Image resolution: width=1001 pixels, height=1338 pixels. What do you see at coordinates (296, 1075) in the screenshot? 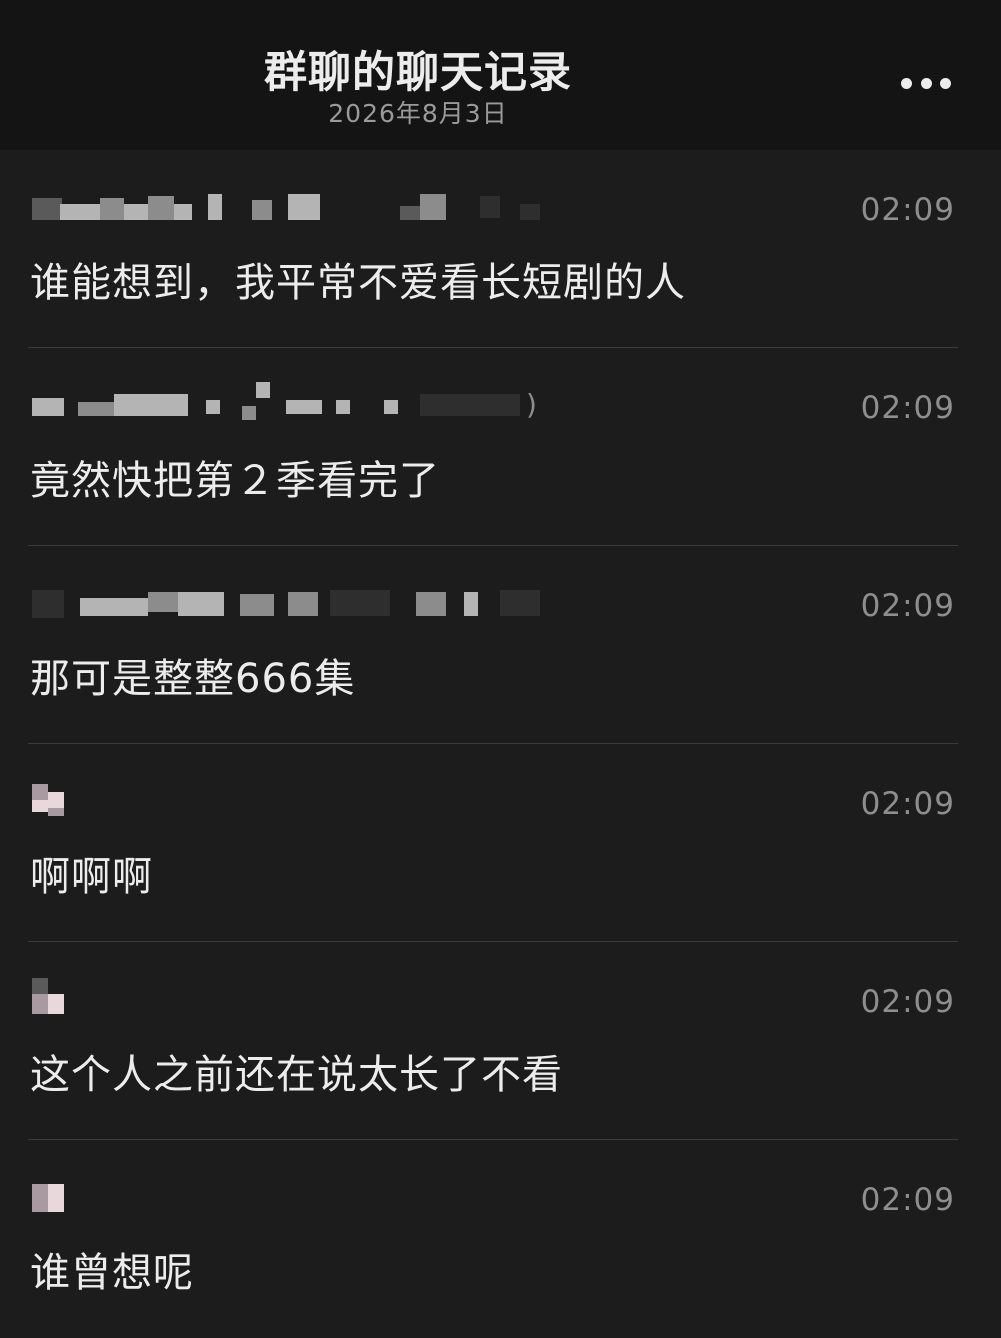
I see `message-text: 这个人之前还在说太长了不看` at bounding box center [296, 1075].